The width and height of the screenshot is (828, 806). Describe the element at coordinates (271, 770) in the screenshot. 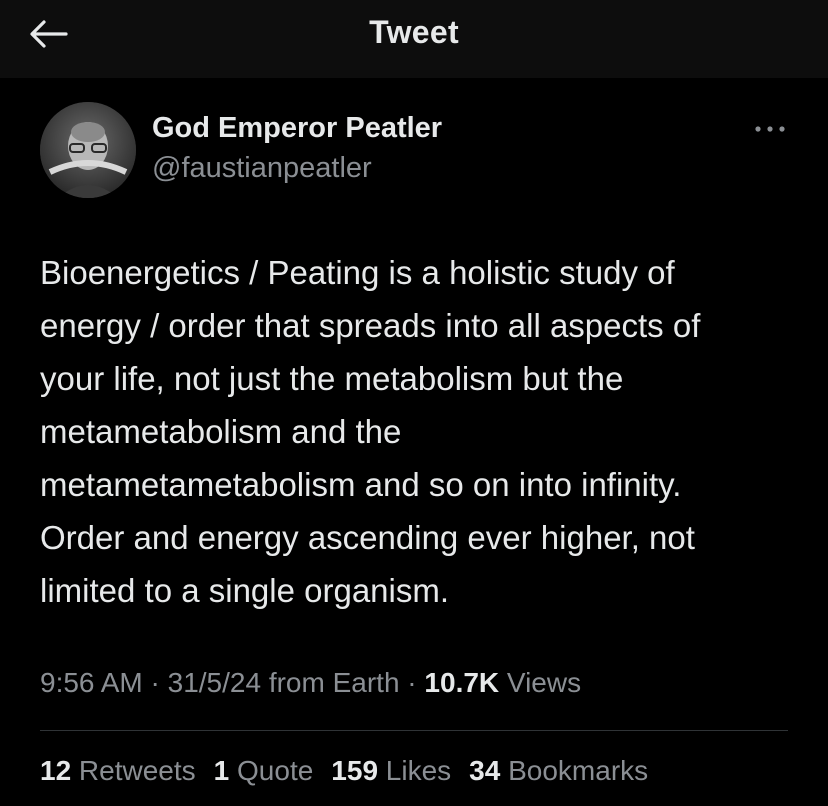

I see `quotes-label: Quote` at that location.